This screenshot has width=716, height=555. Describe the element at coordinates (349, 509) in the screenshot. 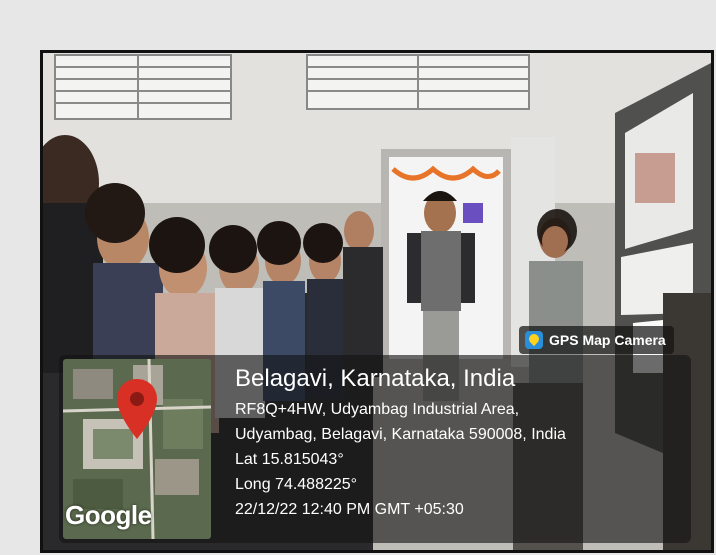

I see `timestamp: 22/12/22 12:40 PM GMT +05:30` at that location.